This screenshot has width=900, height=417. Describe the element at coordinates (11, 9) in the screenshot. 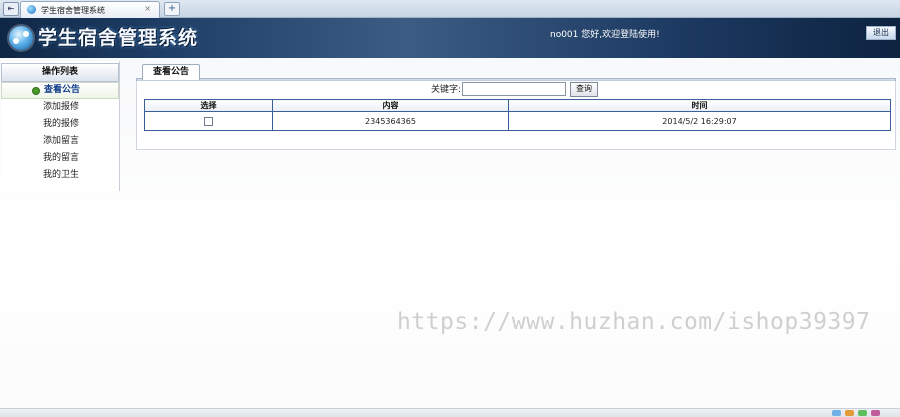

I see `back-icon: ⇤` at that location.